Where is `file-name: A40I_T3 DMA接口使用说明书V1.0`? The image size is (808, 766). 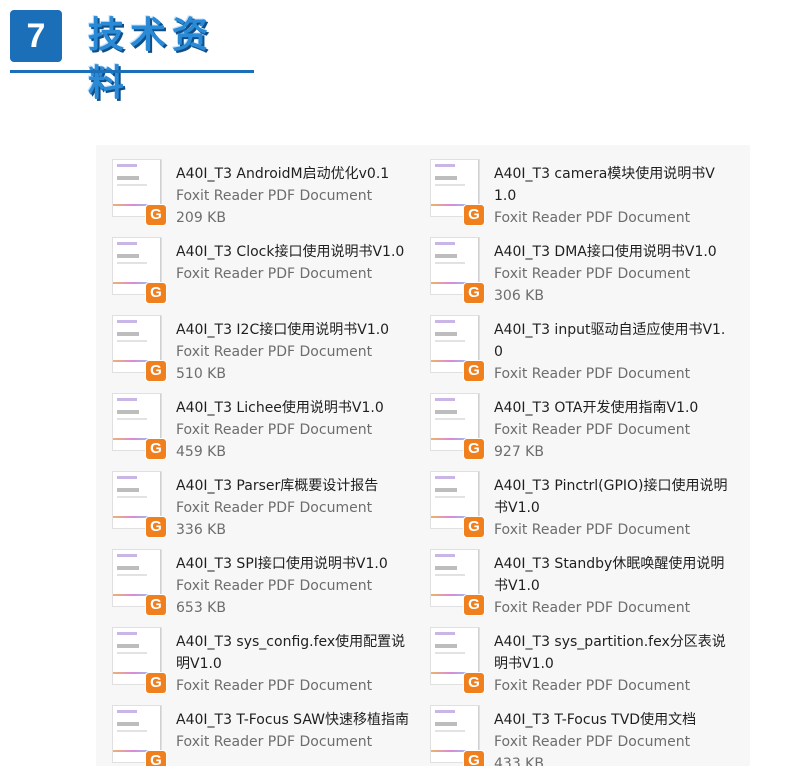
file-name: A40I_T3 DMA接口使用说明书V1.0 is located at coordinates (605, 252).